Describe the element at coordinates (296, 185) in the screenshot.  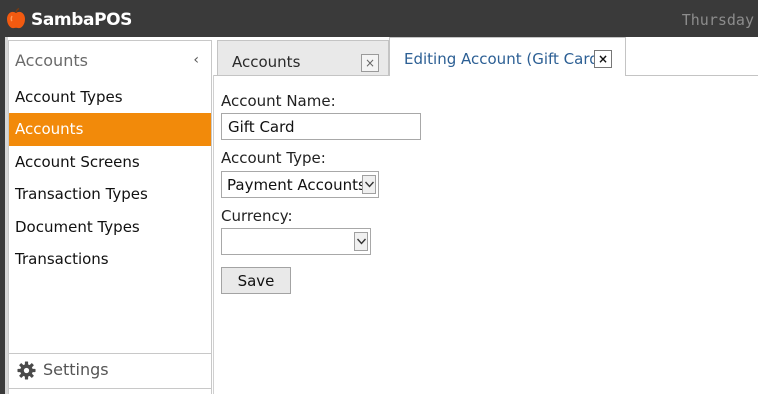
I see `account-type-value: Payment Accounts` at that location.